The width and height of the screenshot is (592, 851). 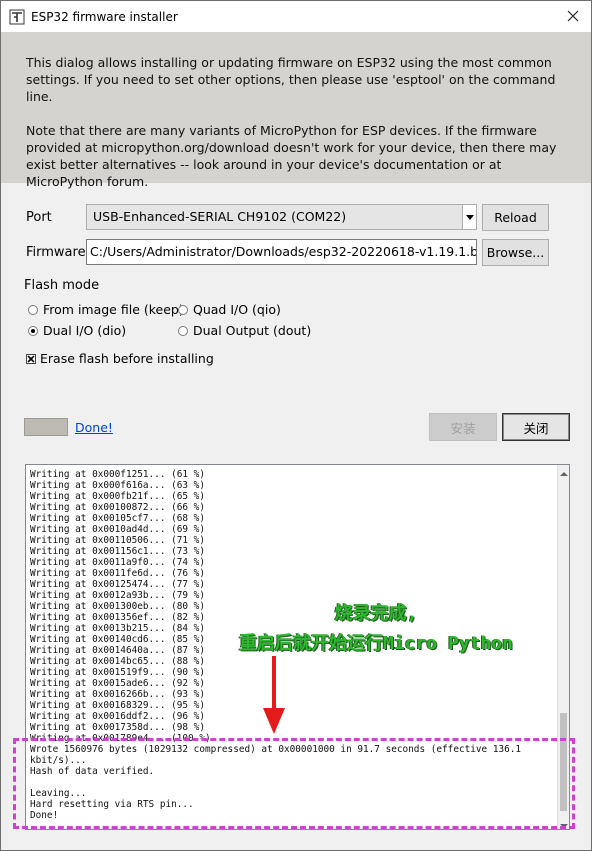 What do you see at coordinates (117, 672) in the screenshot?
I see `log-line: Writing at 0x001519f9... (90 %)` at bounding box center [117, 672].